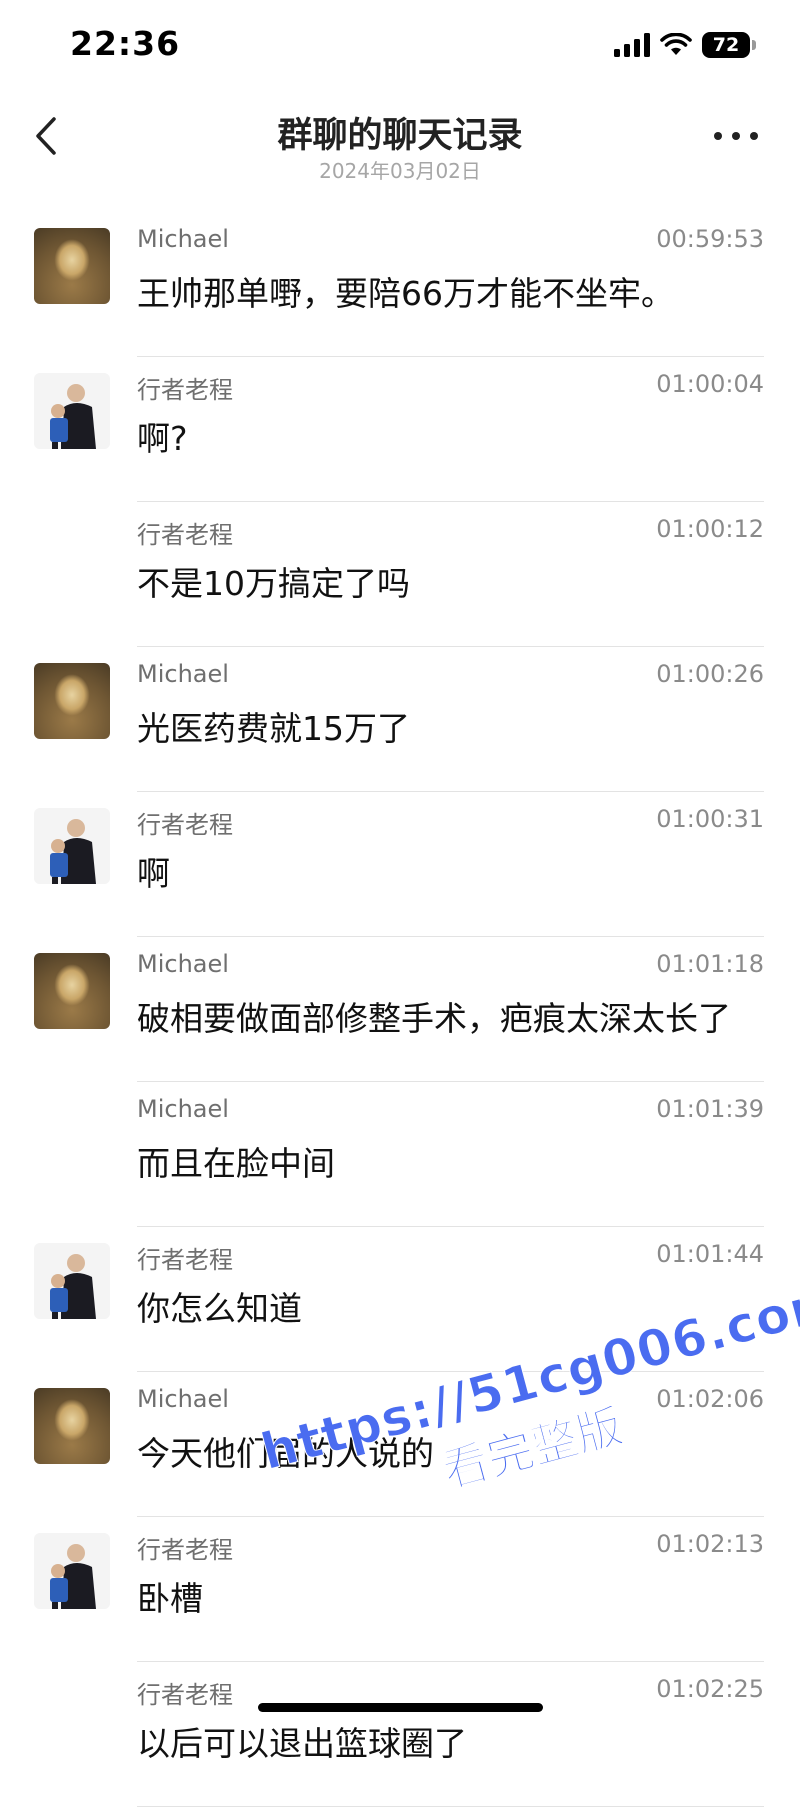 Image resolution: width=800 pixels, height=1807 pixels. What do you see at coordinates (710, 1544) in the screenshot?
I see `message-time: 01:02:13` at bounding box center [710, 1544].